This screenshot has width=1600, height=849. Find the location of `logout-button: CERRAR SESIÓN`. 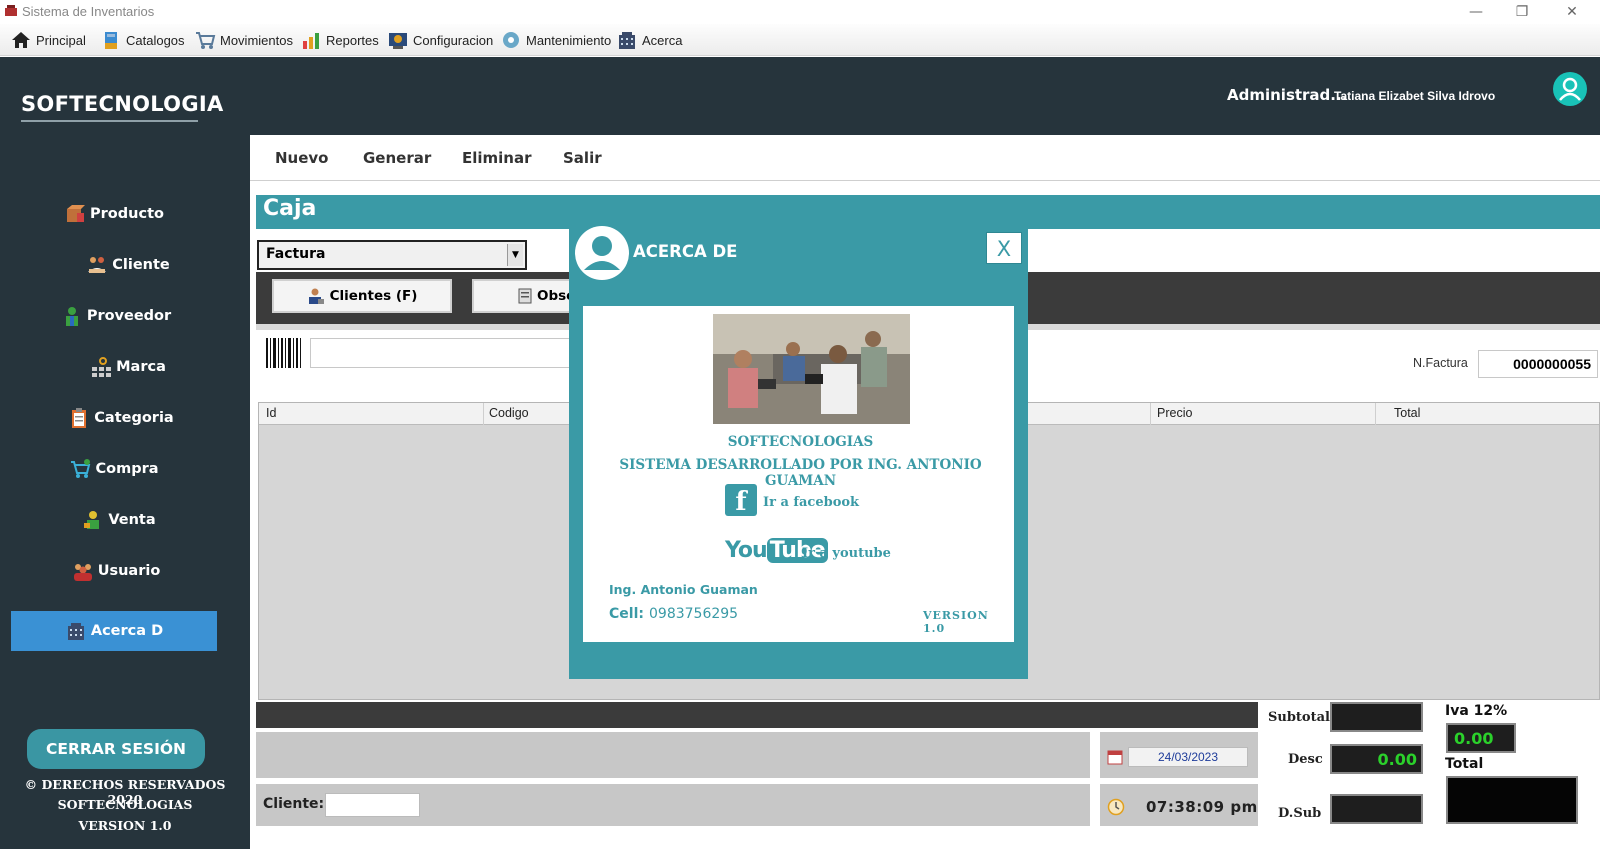

logout-button: CERRAR SESIÓN is located at coordinates (116, 749).